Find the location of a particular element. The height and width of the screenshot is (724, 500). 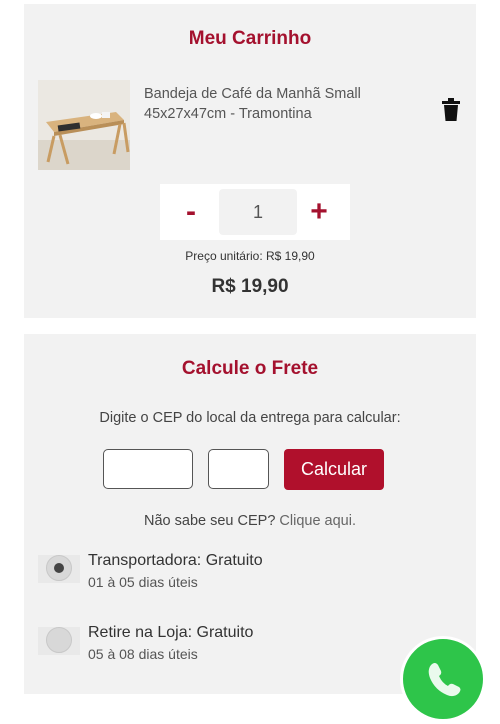

trash-icon is located at coordinates (451, 109).